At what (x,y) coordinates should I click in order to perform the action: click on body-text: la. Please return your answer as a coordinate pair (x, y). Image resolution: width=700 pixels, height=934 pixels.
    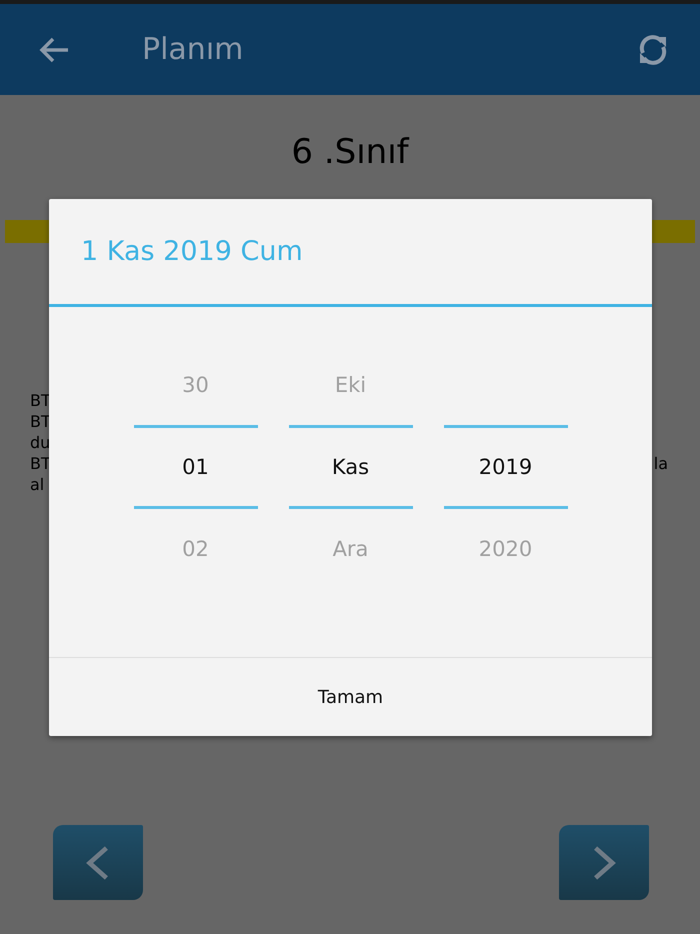
    Looking at the image, I should click on (661, 463).